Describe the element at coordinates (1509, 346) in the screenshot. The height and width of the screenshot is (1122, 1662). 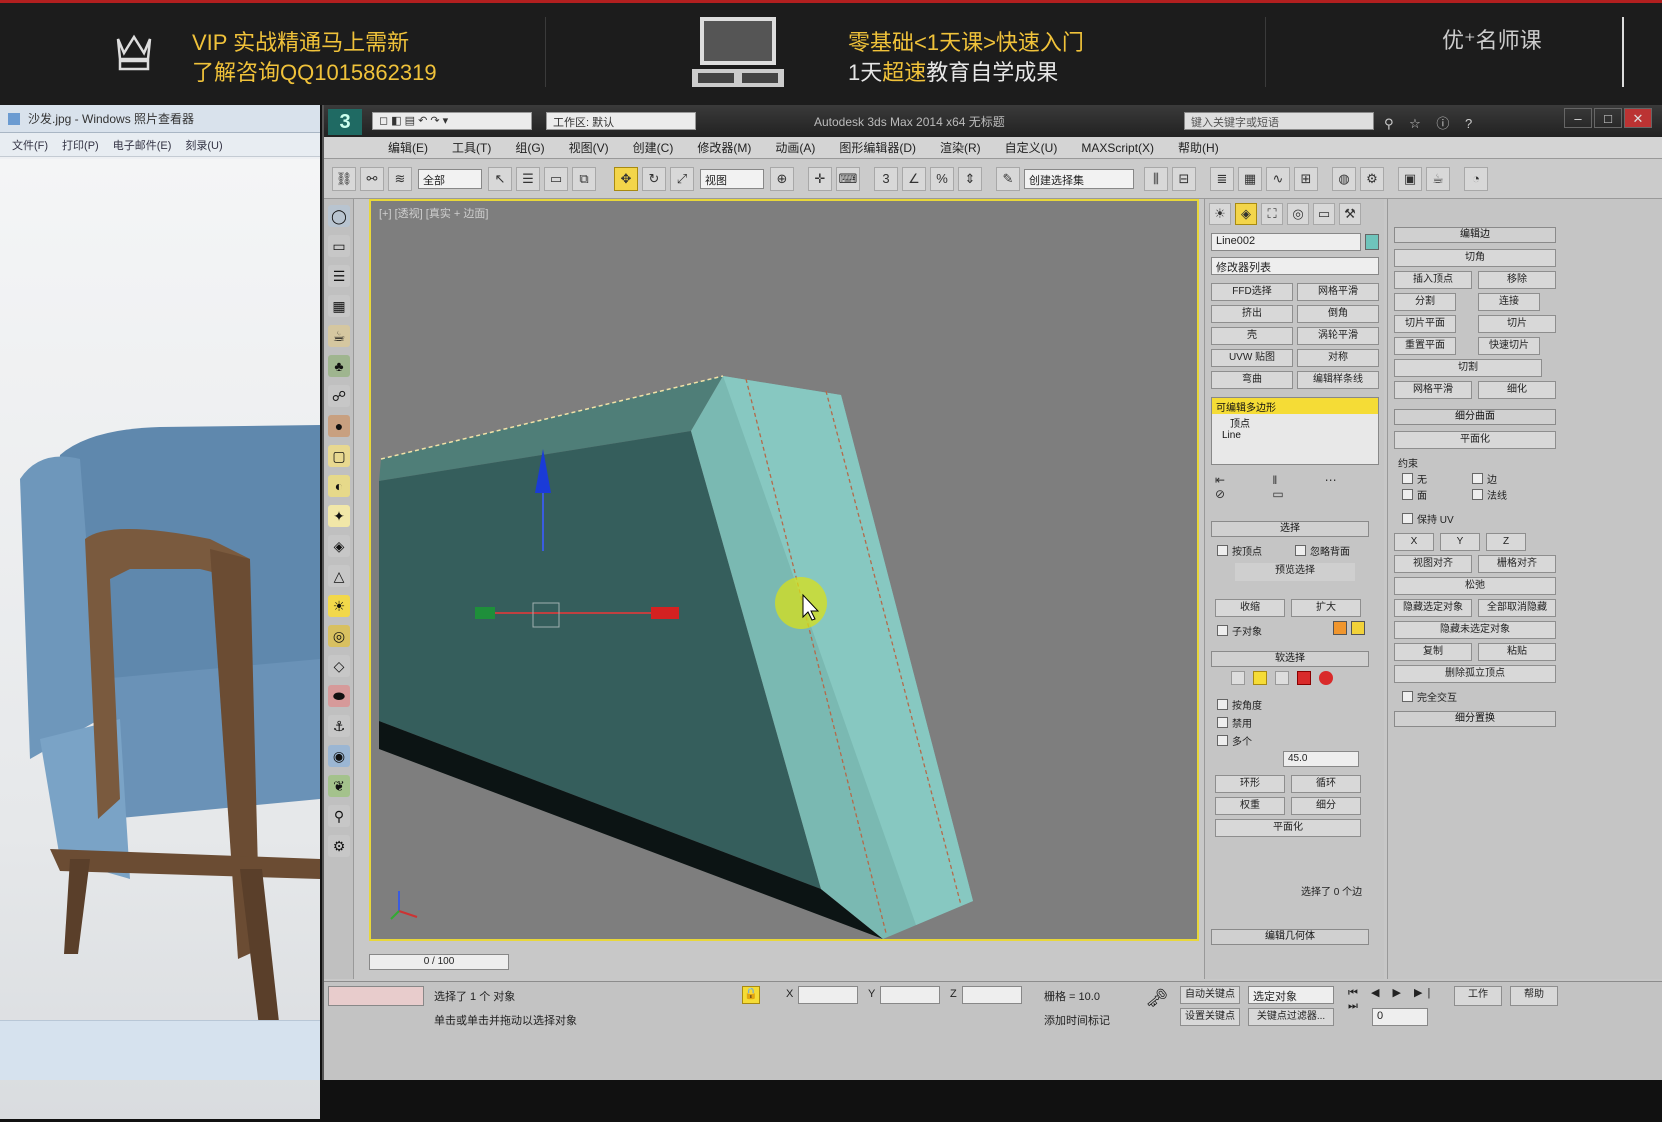
I see `quickslice-button: 快速切片` at that location.